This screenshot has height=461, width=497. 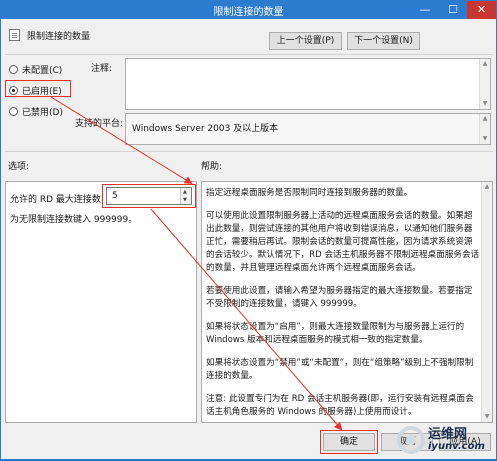 I want to click on watermark-line1: 运维网, so click(x=448, y=434).